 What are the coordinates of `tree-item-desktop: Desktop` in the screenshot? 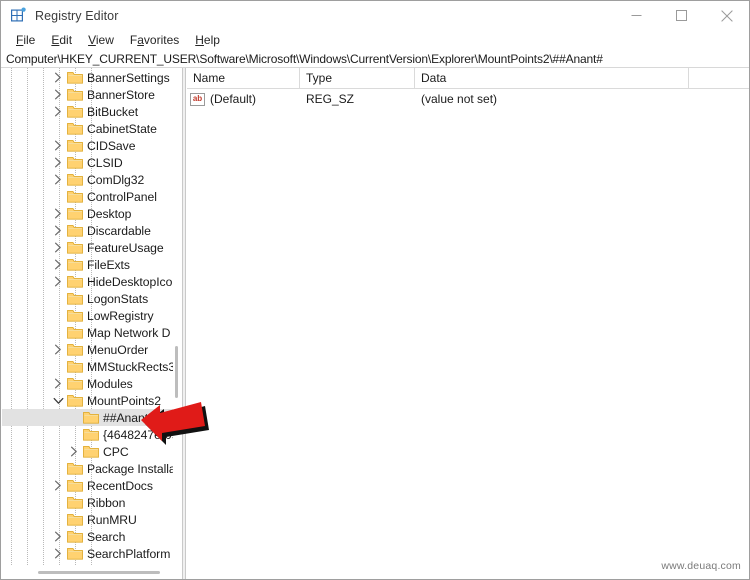 It's located at (88, 213).